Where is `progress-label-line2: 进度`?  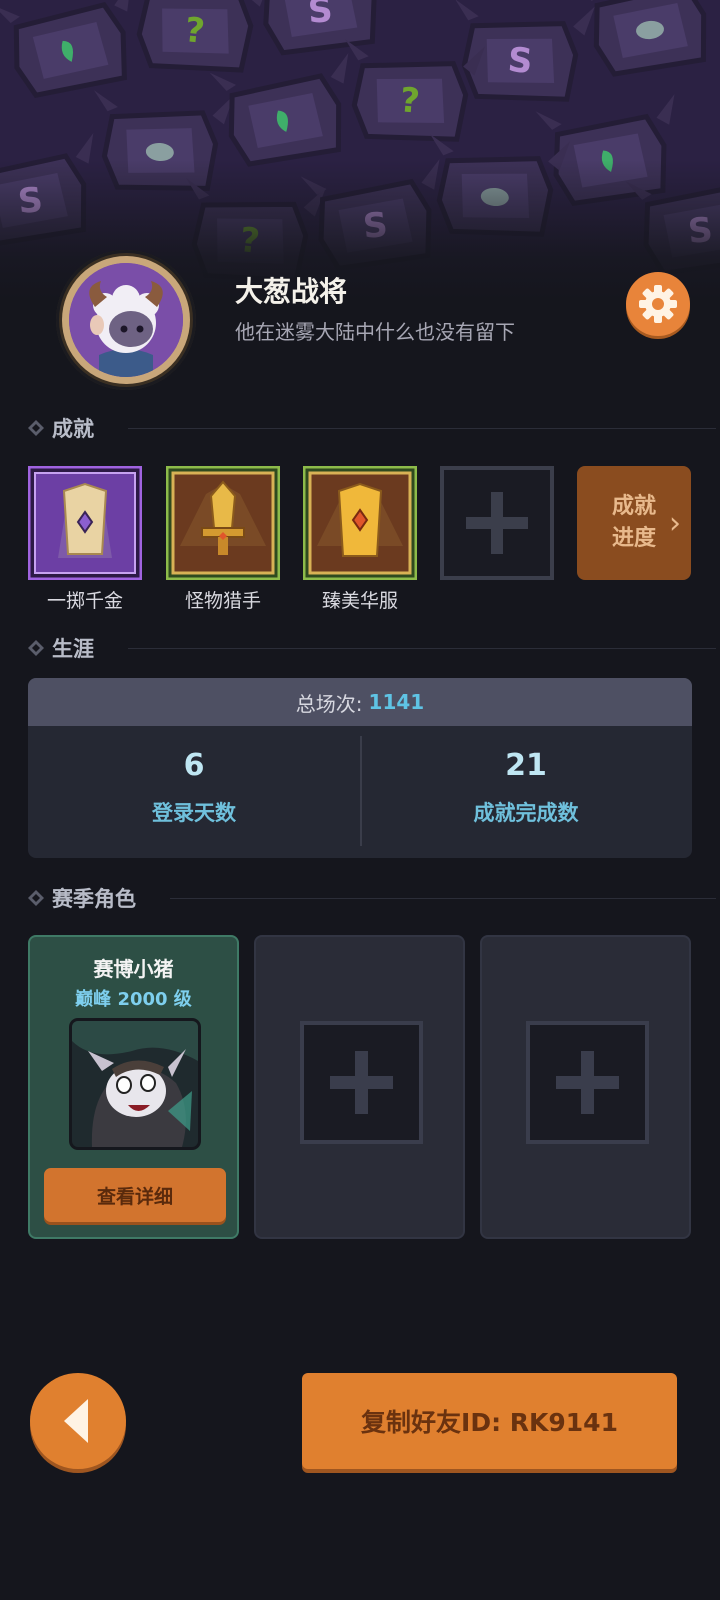 progress-label-line2: 进度 is located at coordinates (633, 538).